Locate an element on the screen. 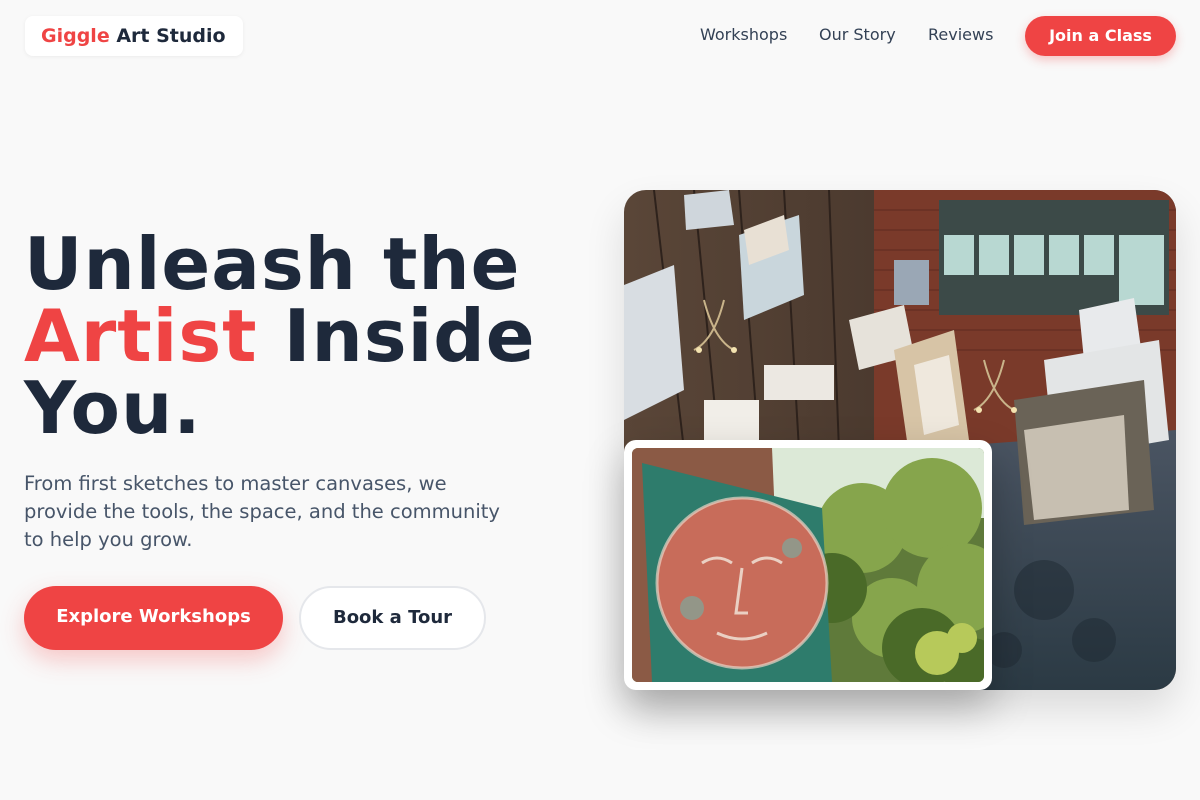  headline-line-2-rest: Inside is located at coordinates (396, 336).